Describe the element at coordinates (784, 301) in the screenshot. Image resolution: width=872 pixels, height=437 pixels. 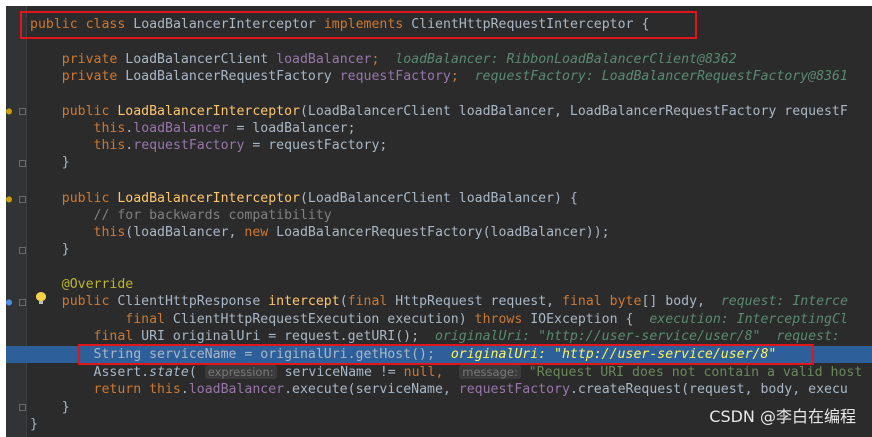
I see `debug-inline-value: request: Interce` at that location.